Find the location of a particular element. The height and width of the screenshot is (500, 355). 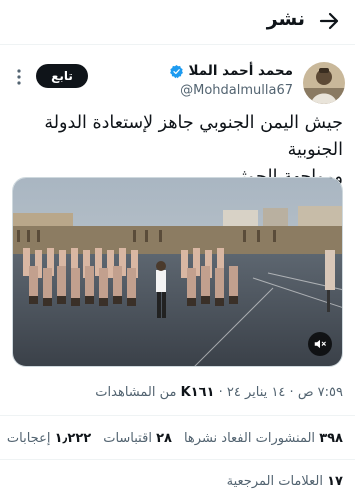

mute-button is located at coordinates (320, 344).